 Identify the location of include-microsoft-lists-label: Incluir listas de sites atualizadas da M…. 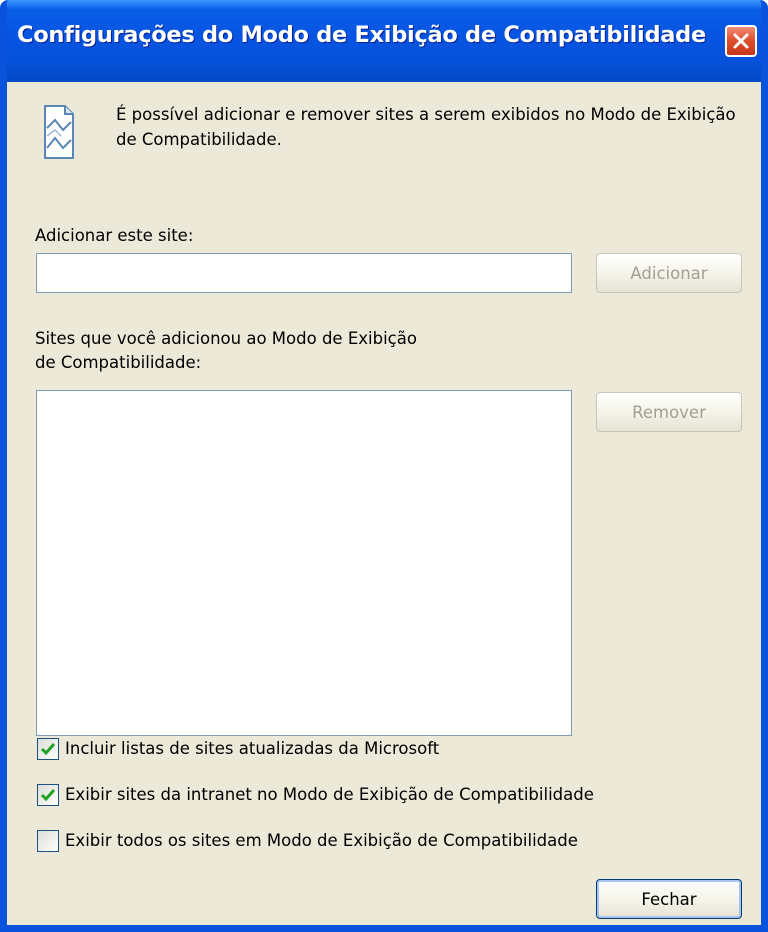
(252, 748).